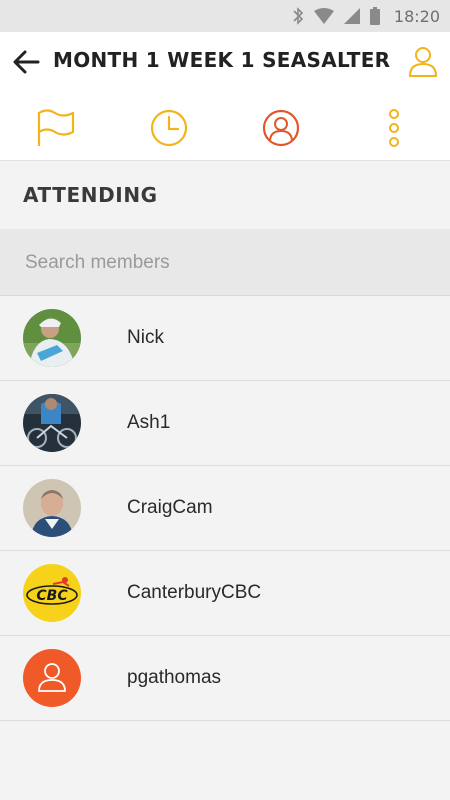  I want to click on tab-attending, so click(281, 128).